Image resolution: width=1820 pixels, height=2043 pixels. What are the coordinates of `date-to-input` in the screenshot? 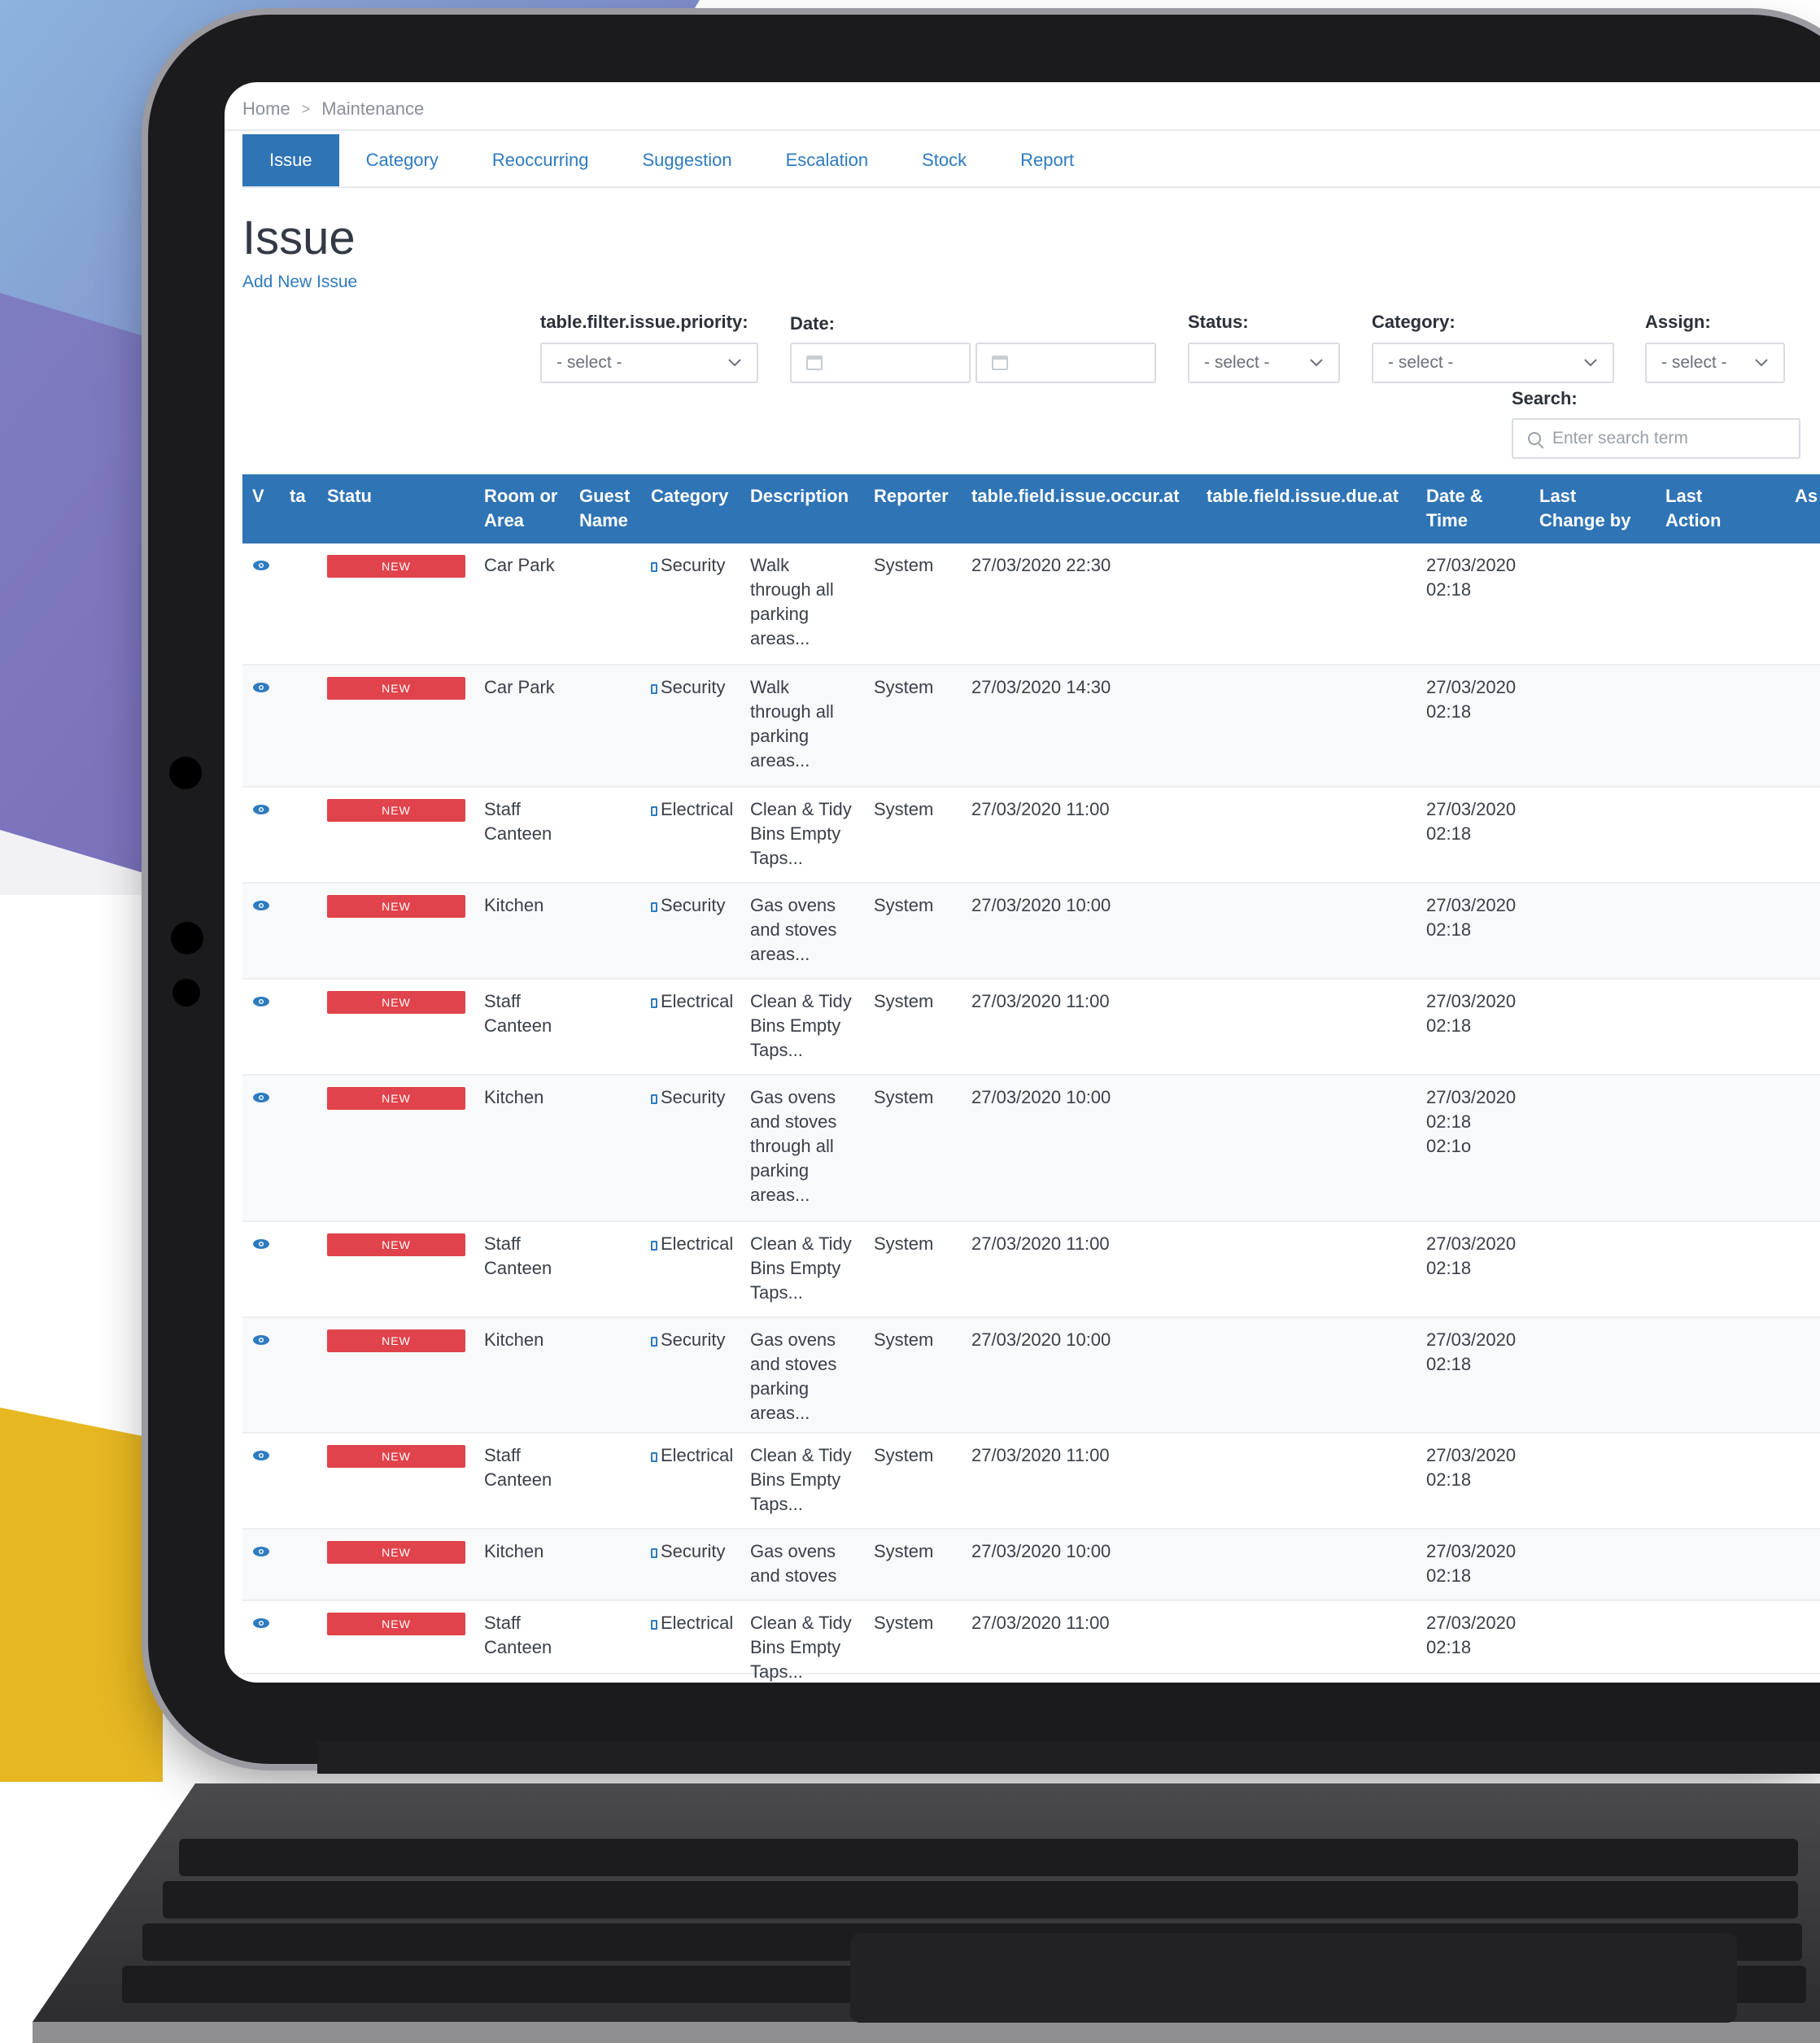 It's located at (1065, 363).